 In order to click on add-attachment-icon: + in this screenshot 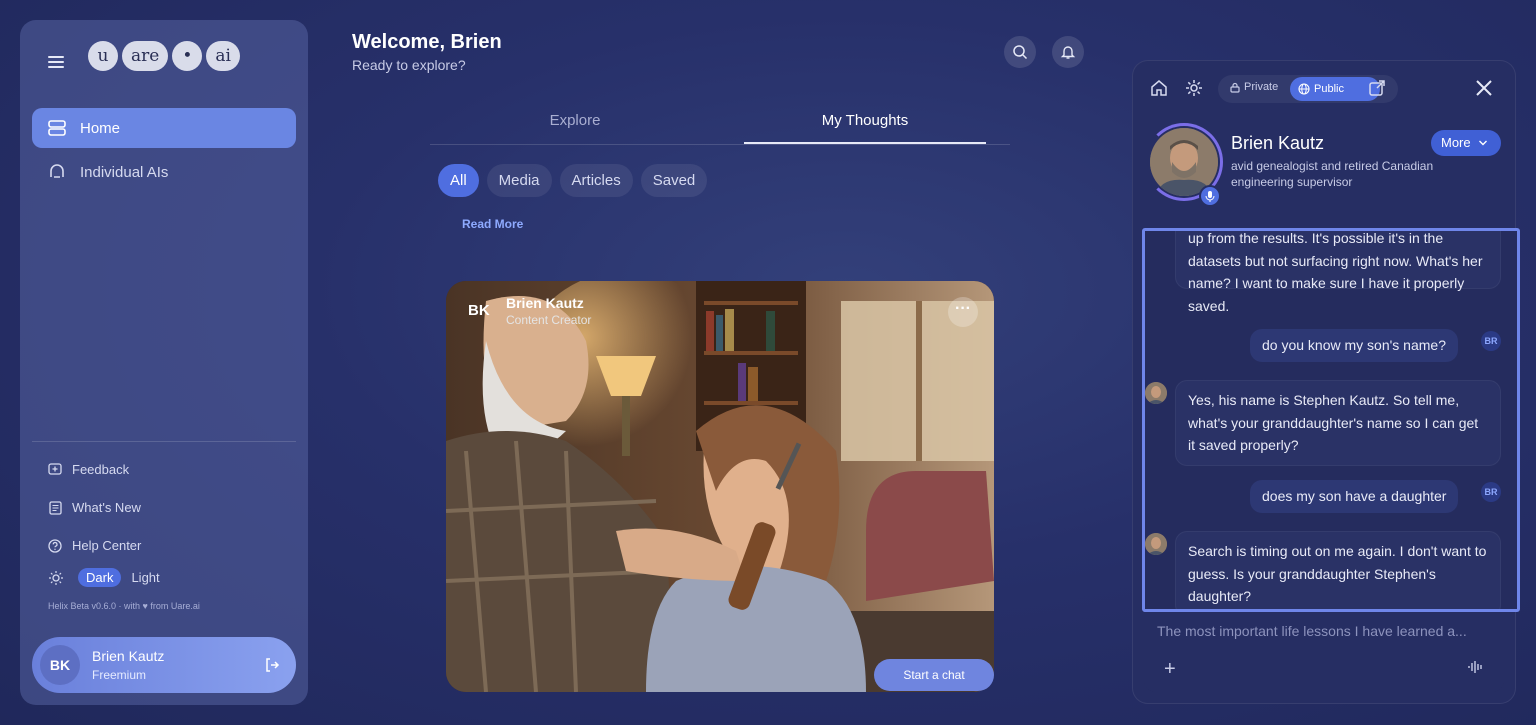, I will do `click(1170, 669)`.